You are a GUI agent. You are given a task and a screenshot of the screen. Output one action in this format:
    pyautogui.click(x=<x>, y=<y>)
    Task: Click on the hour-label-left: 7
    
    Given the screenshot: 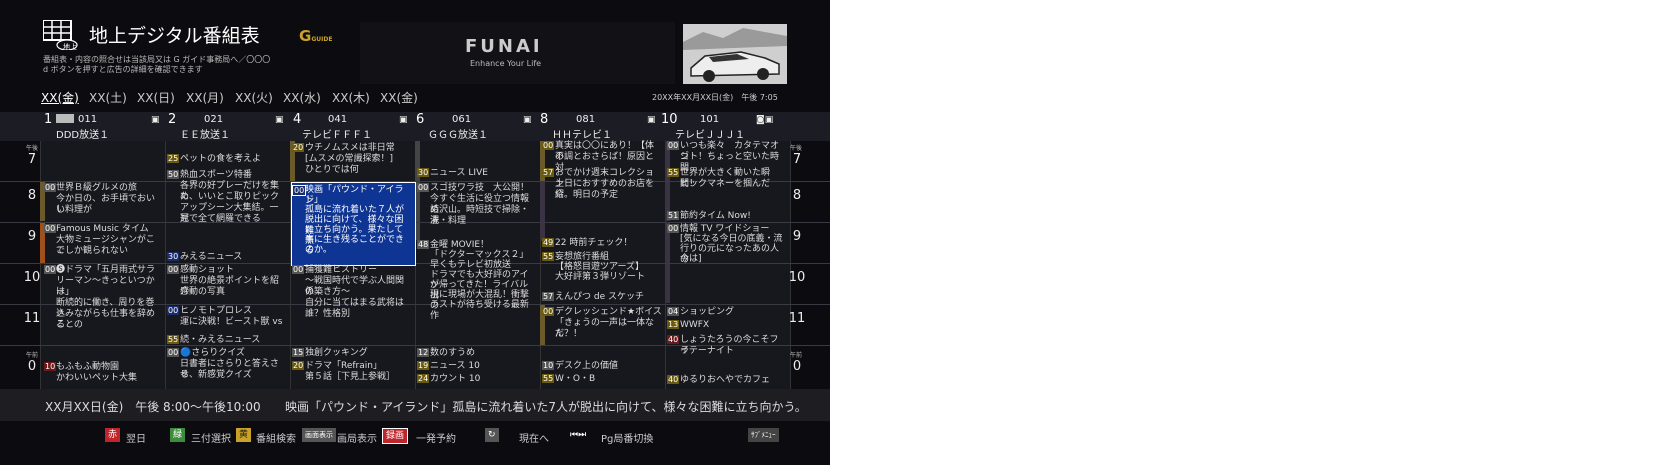 What is the action you would take?
    pyautogui.click(x=32, y=159)
    